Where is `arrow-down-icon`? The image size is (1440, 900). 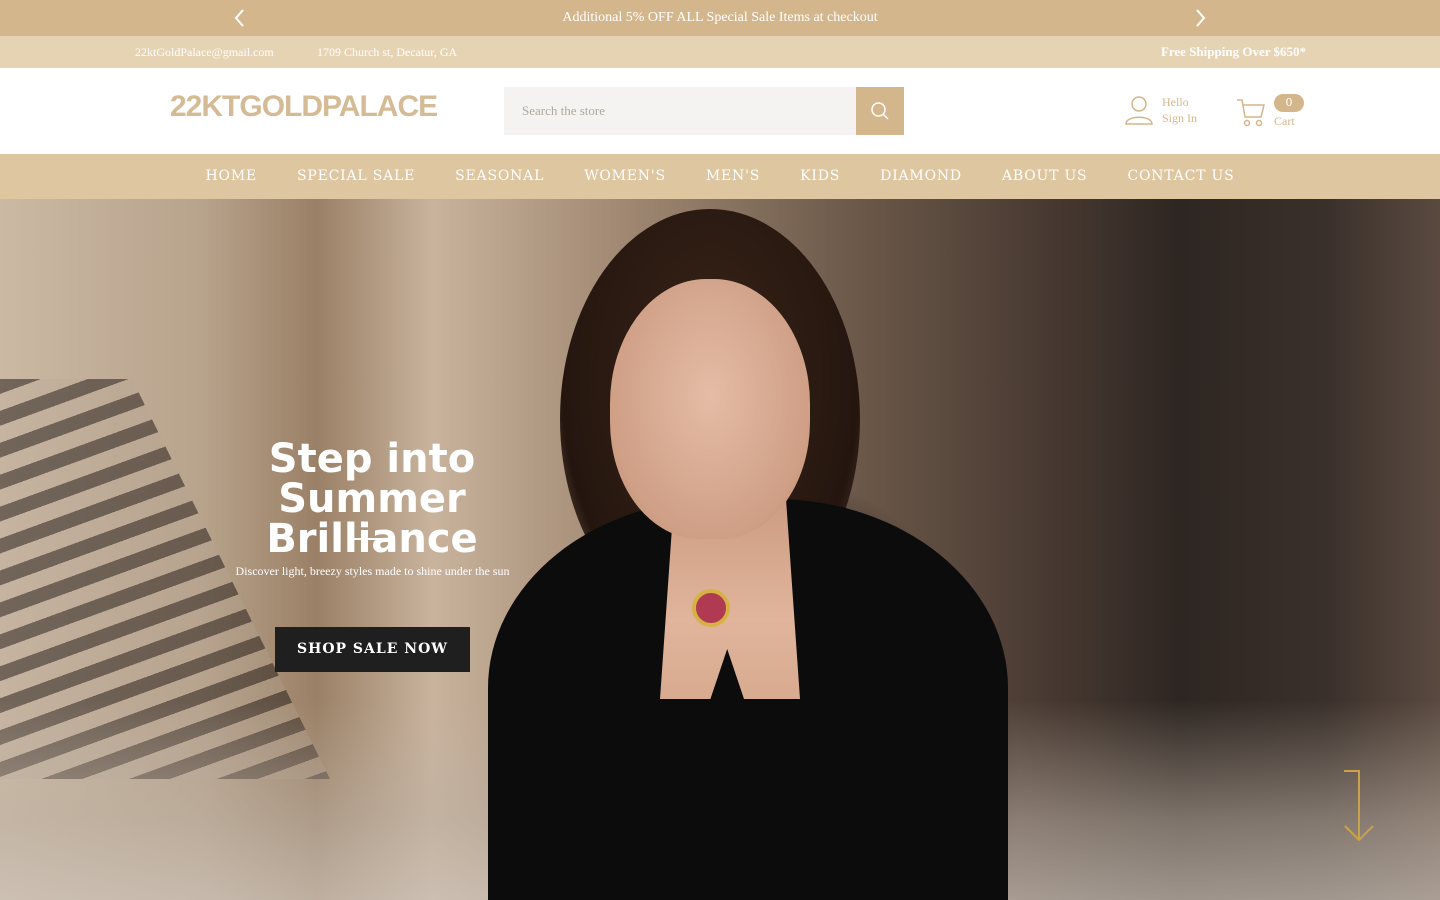 arrow-down-icon is located at coordinates (1359, 806).